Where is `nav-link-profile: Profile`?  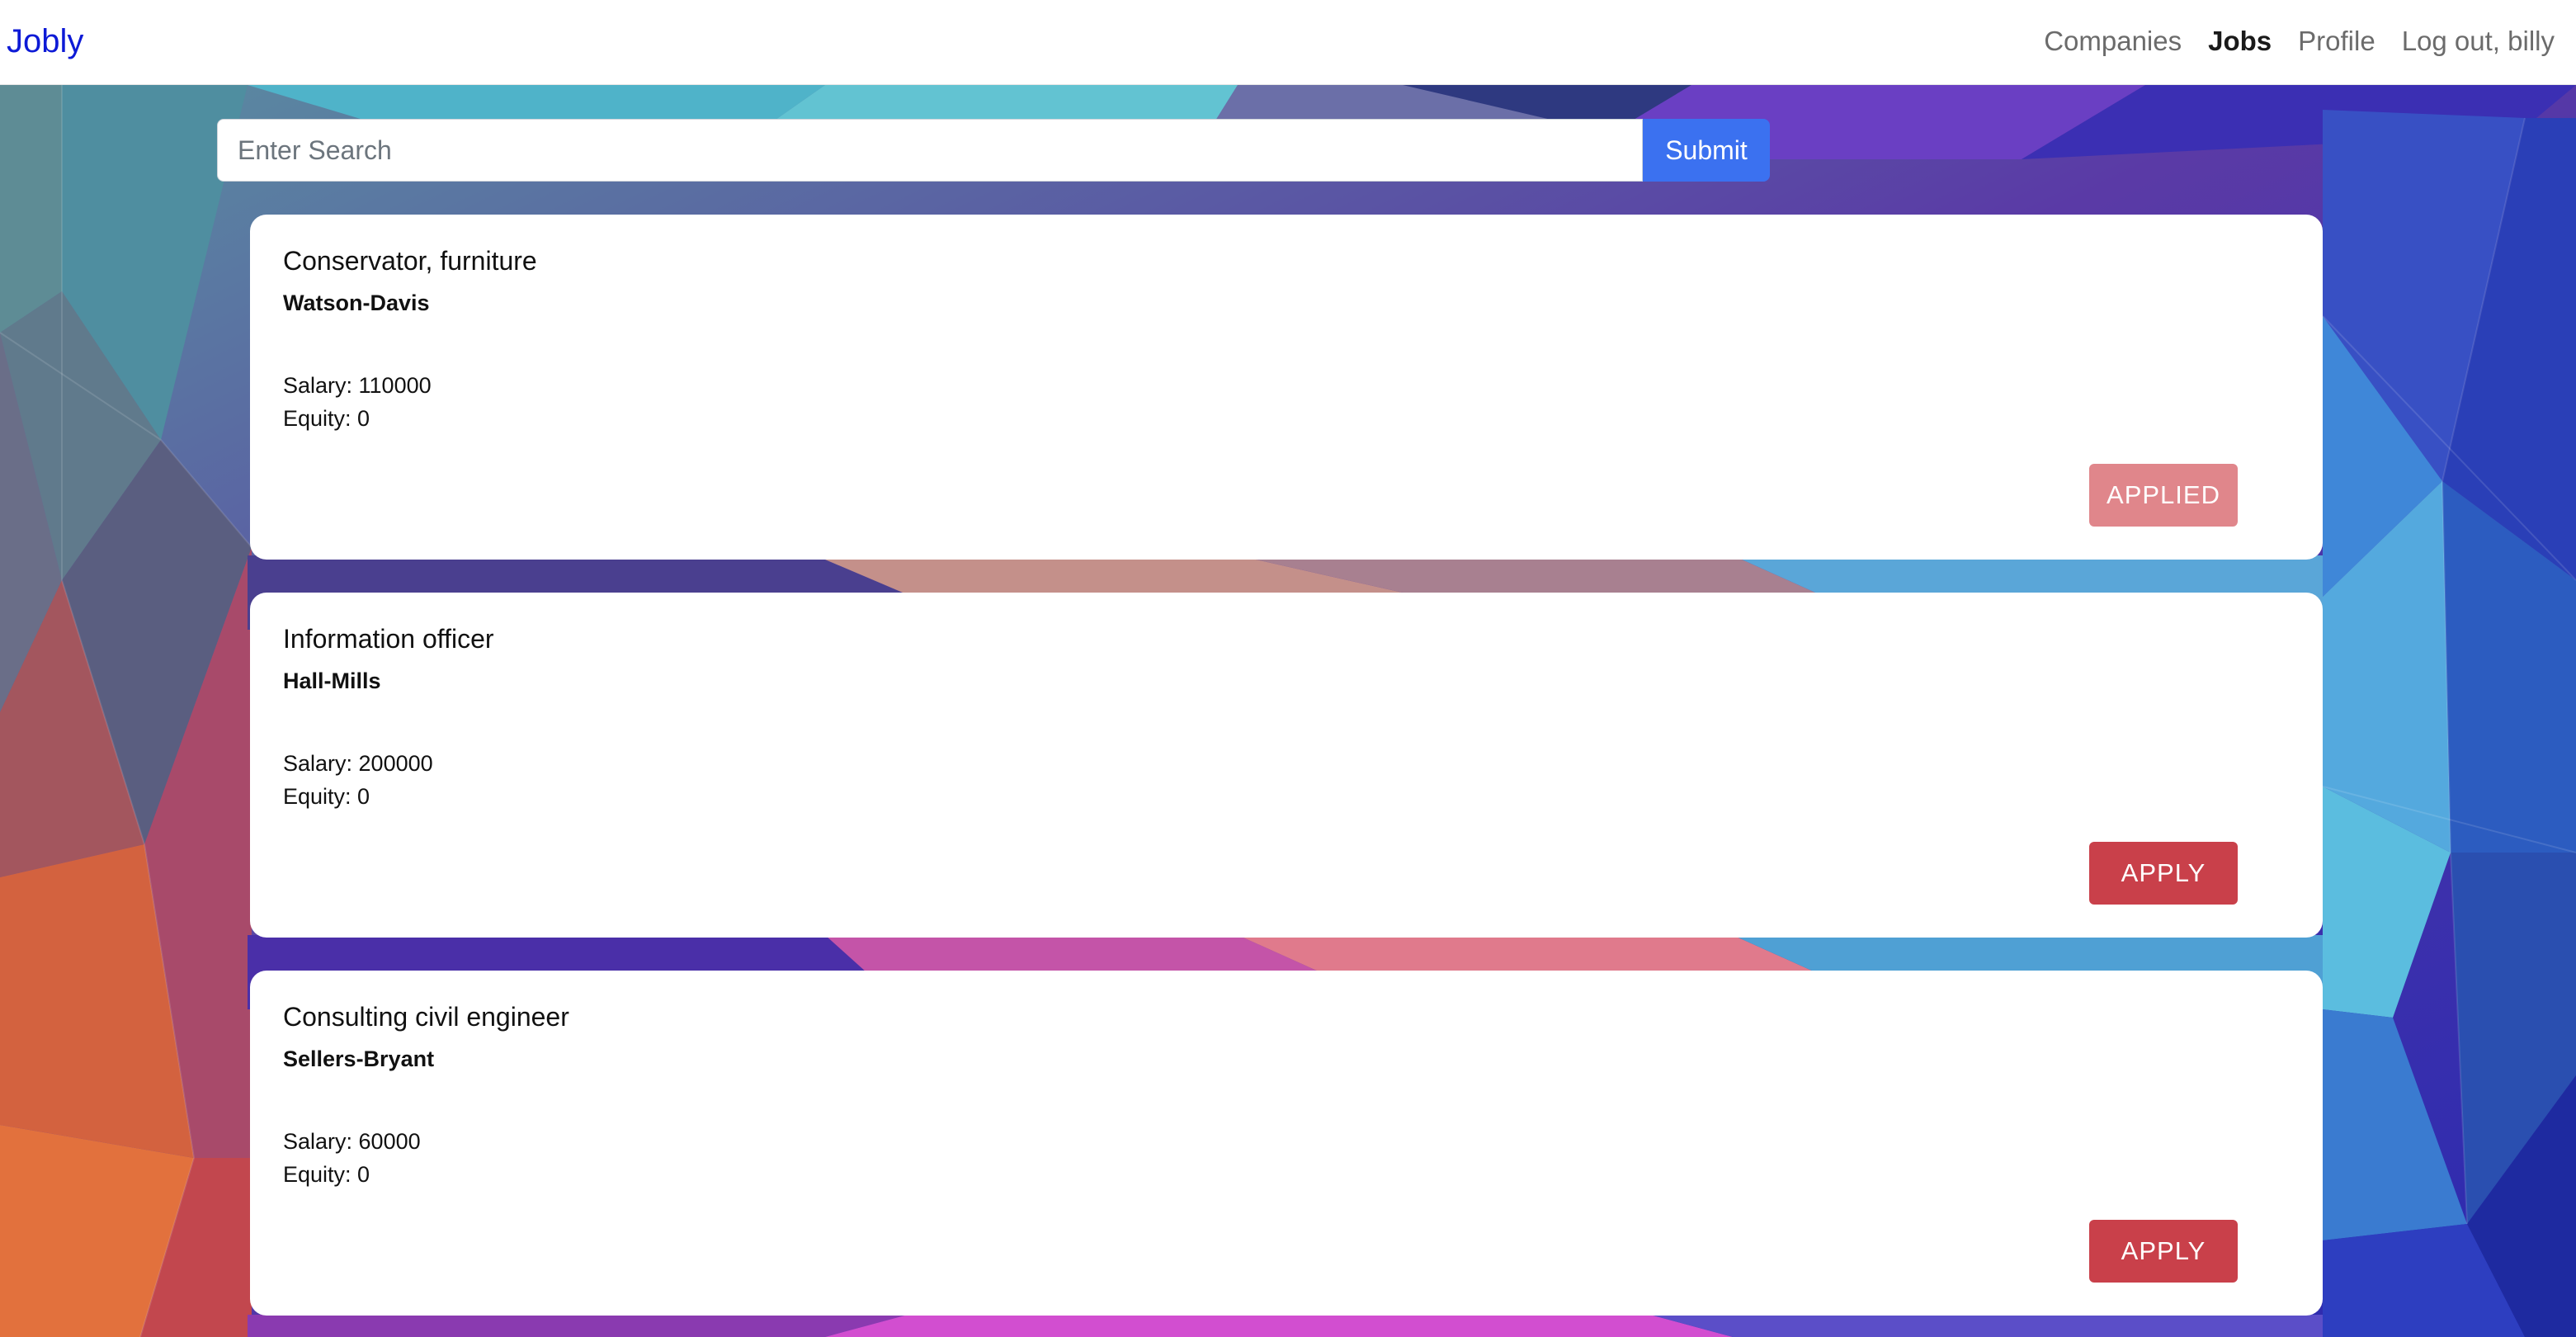
nav-link-profile: Profile is located at coordinates (2336, 41).